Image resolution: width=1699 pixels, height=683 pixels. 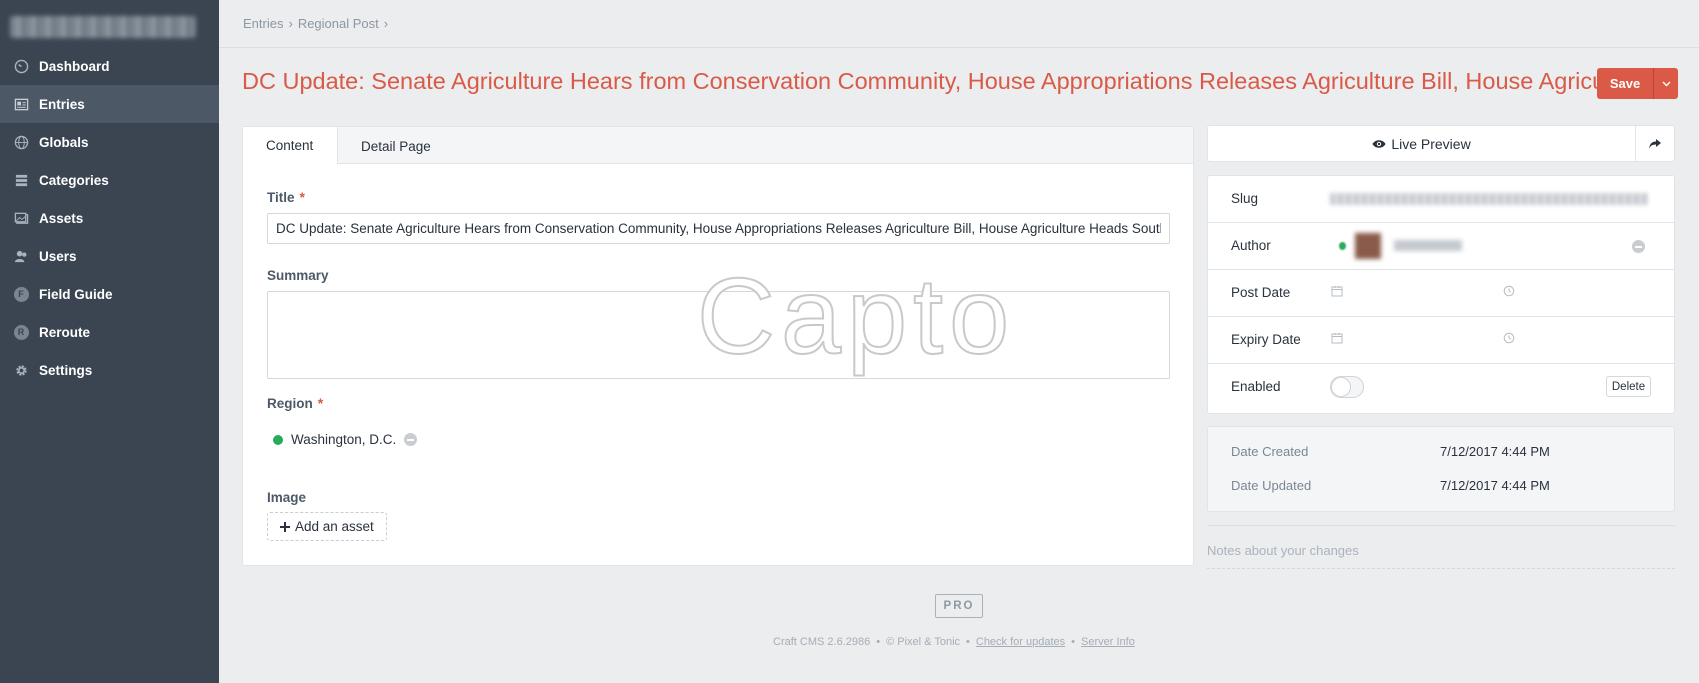 I want to click on eye-icon, so click(x=1379, y=143).